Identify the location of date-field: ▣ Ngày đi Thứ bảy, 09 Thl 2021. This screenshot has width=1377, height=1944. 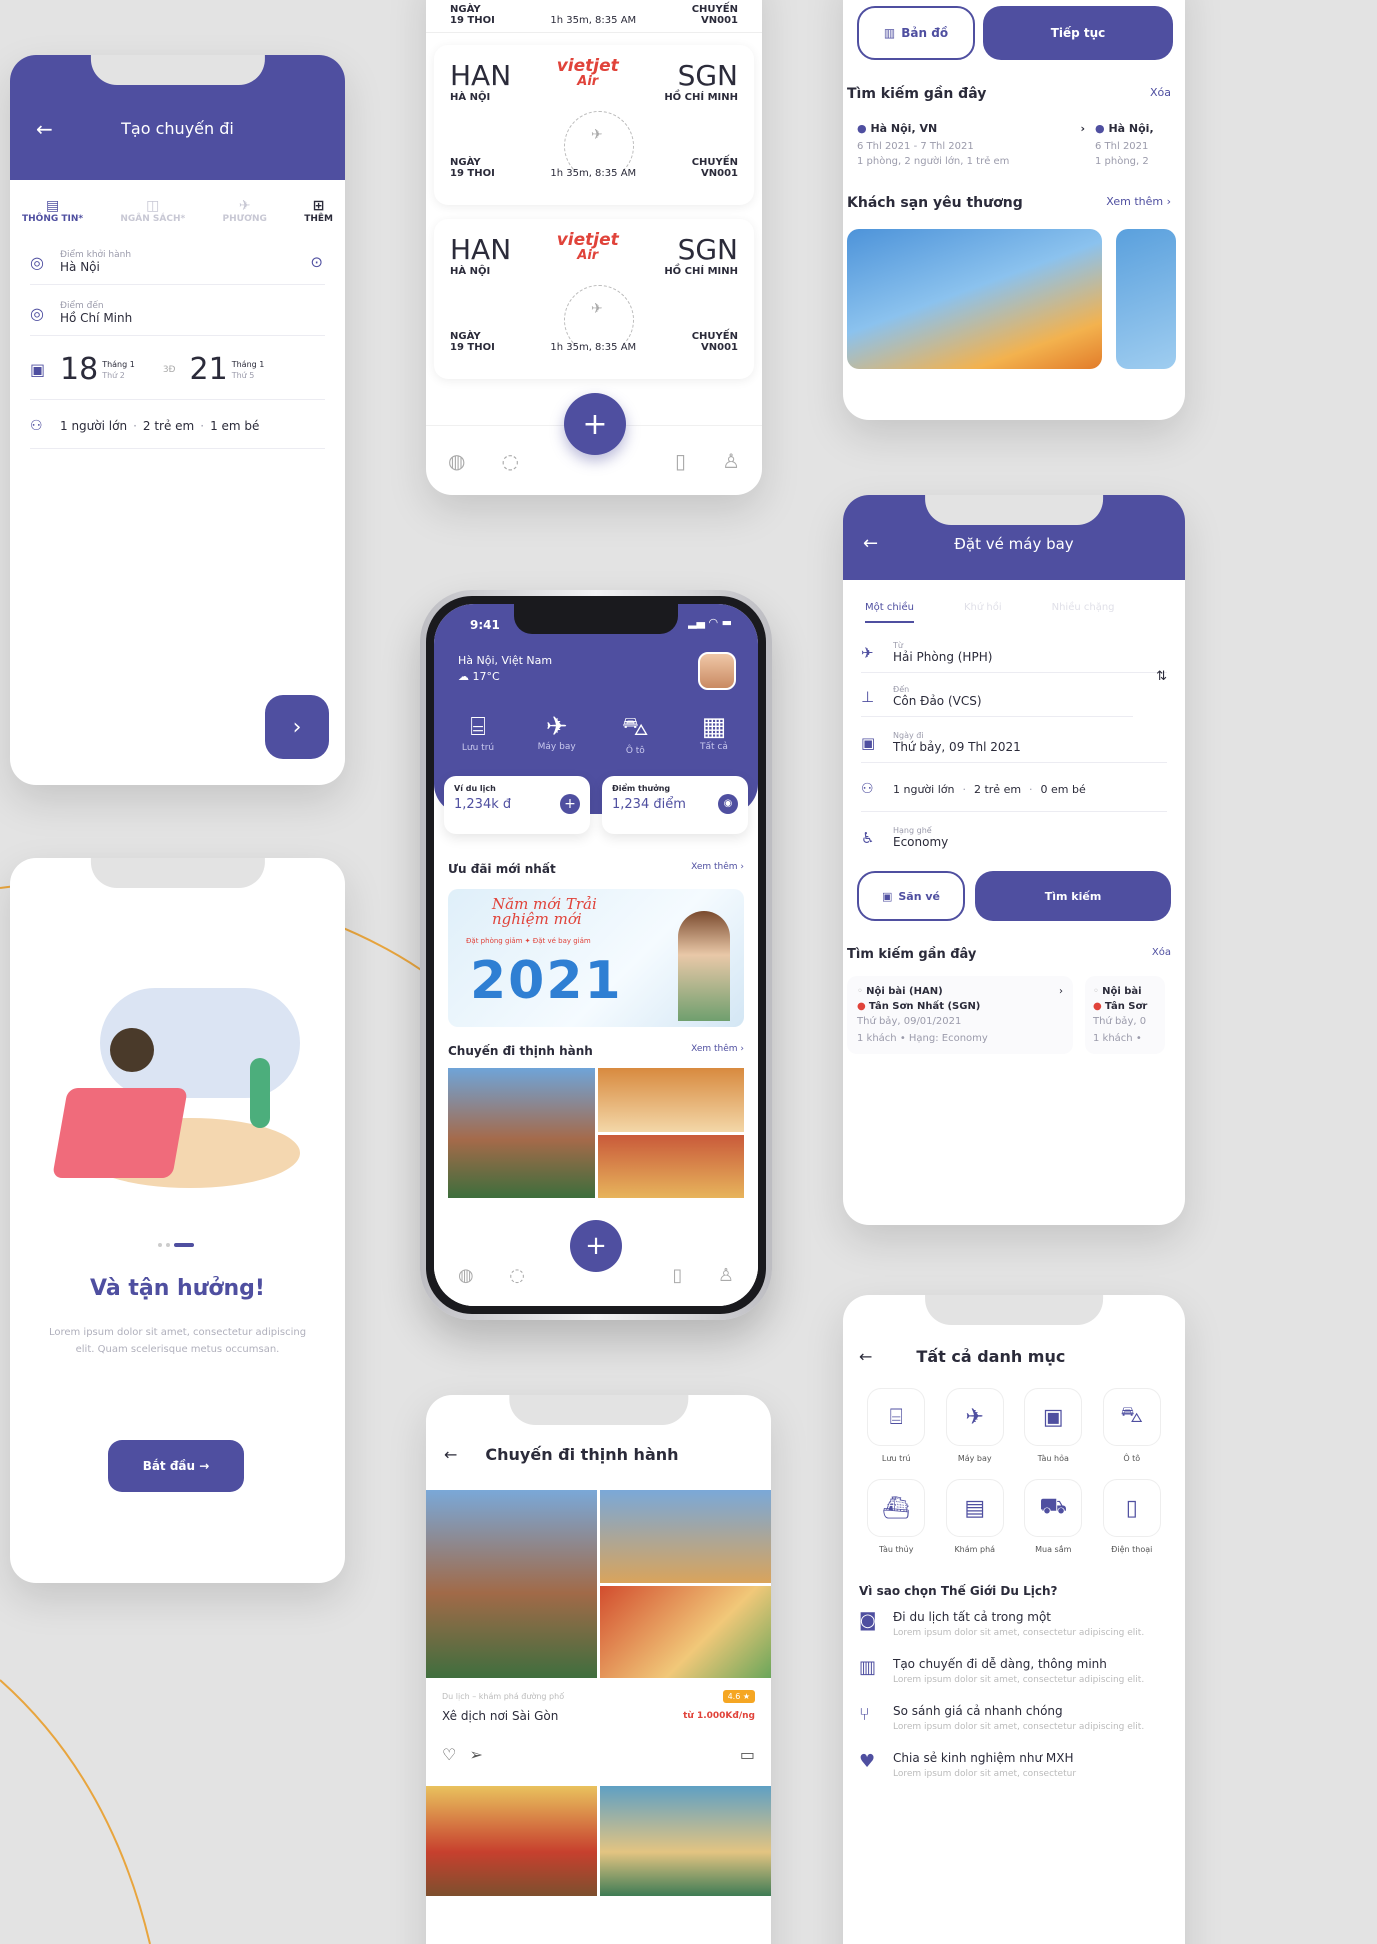
(1014, 740).